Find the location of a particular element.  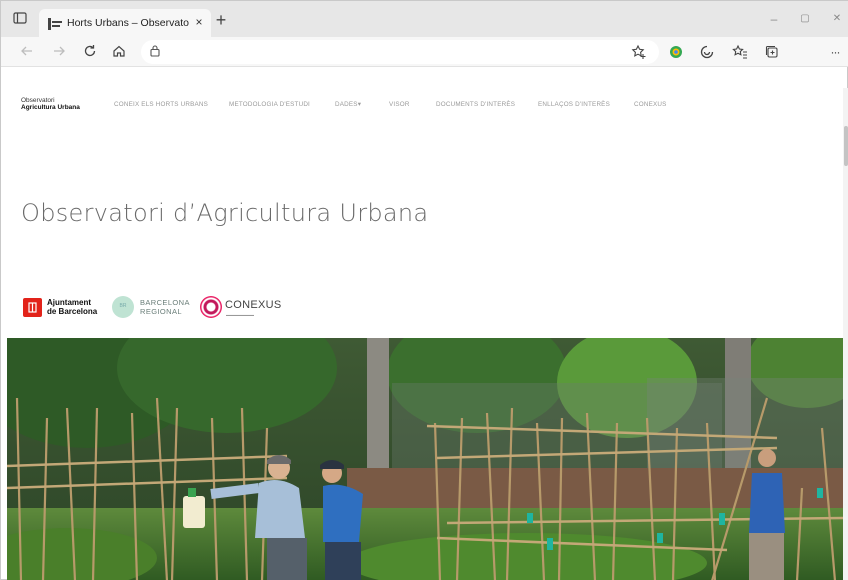

nav-metodologia: METODOLOGIA D'ESTUDI is located at coordinates (269, 104).